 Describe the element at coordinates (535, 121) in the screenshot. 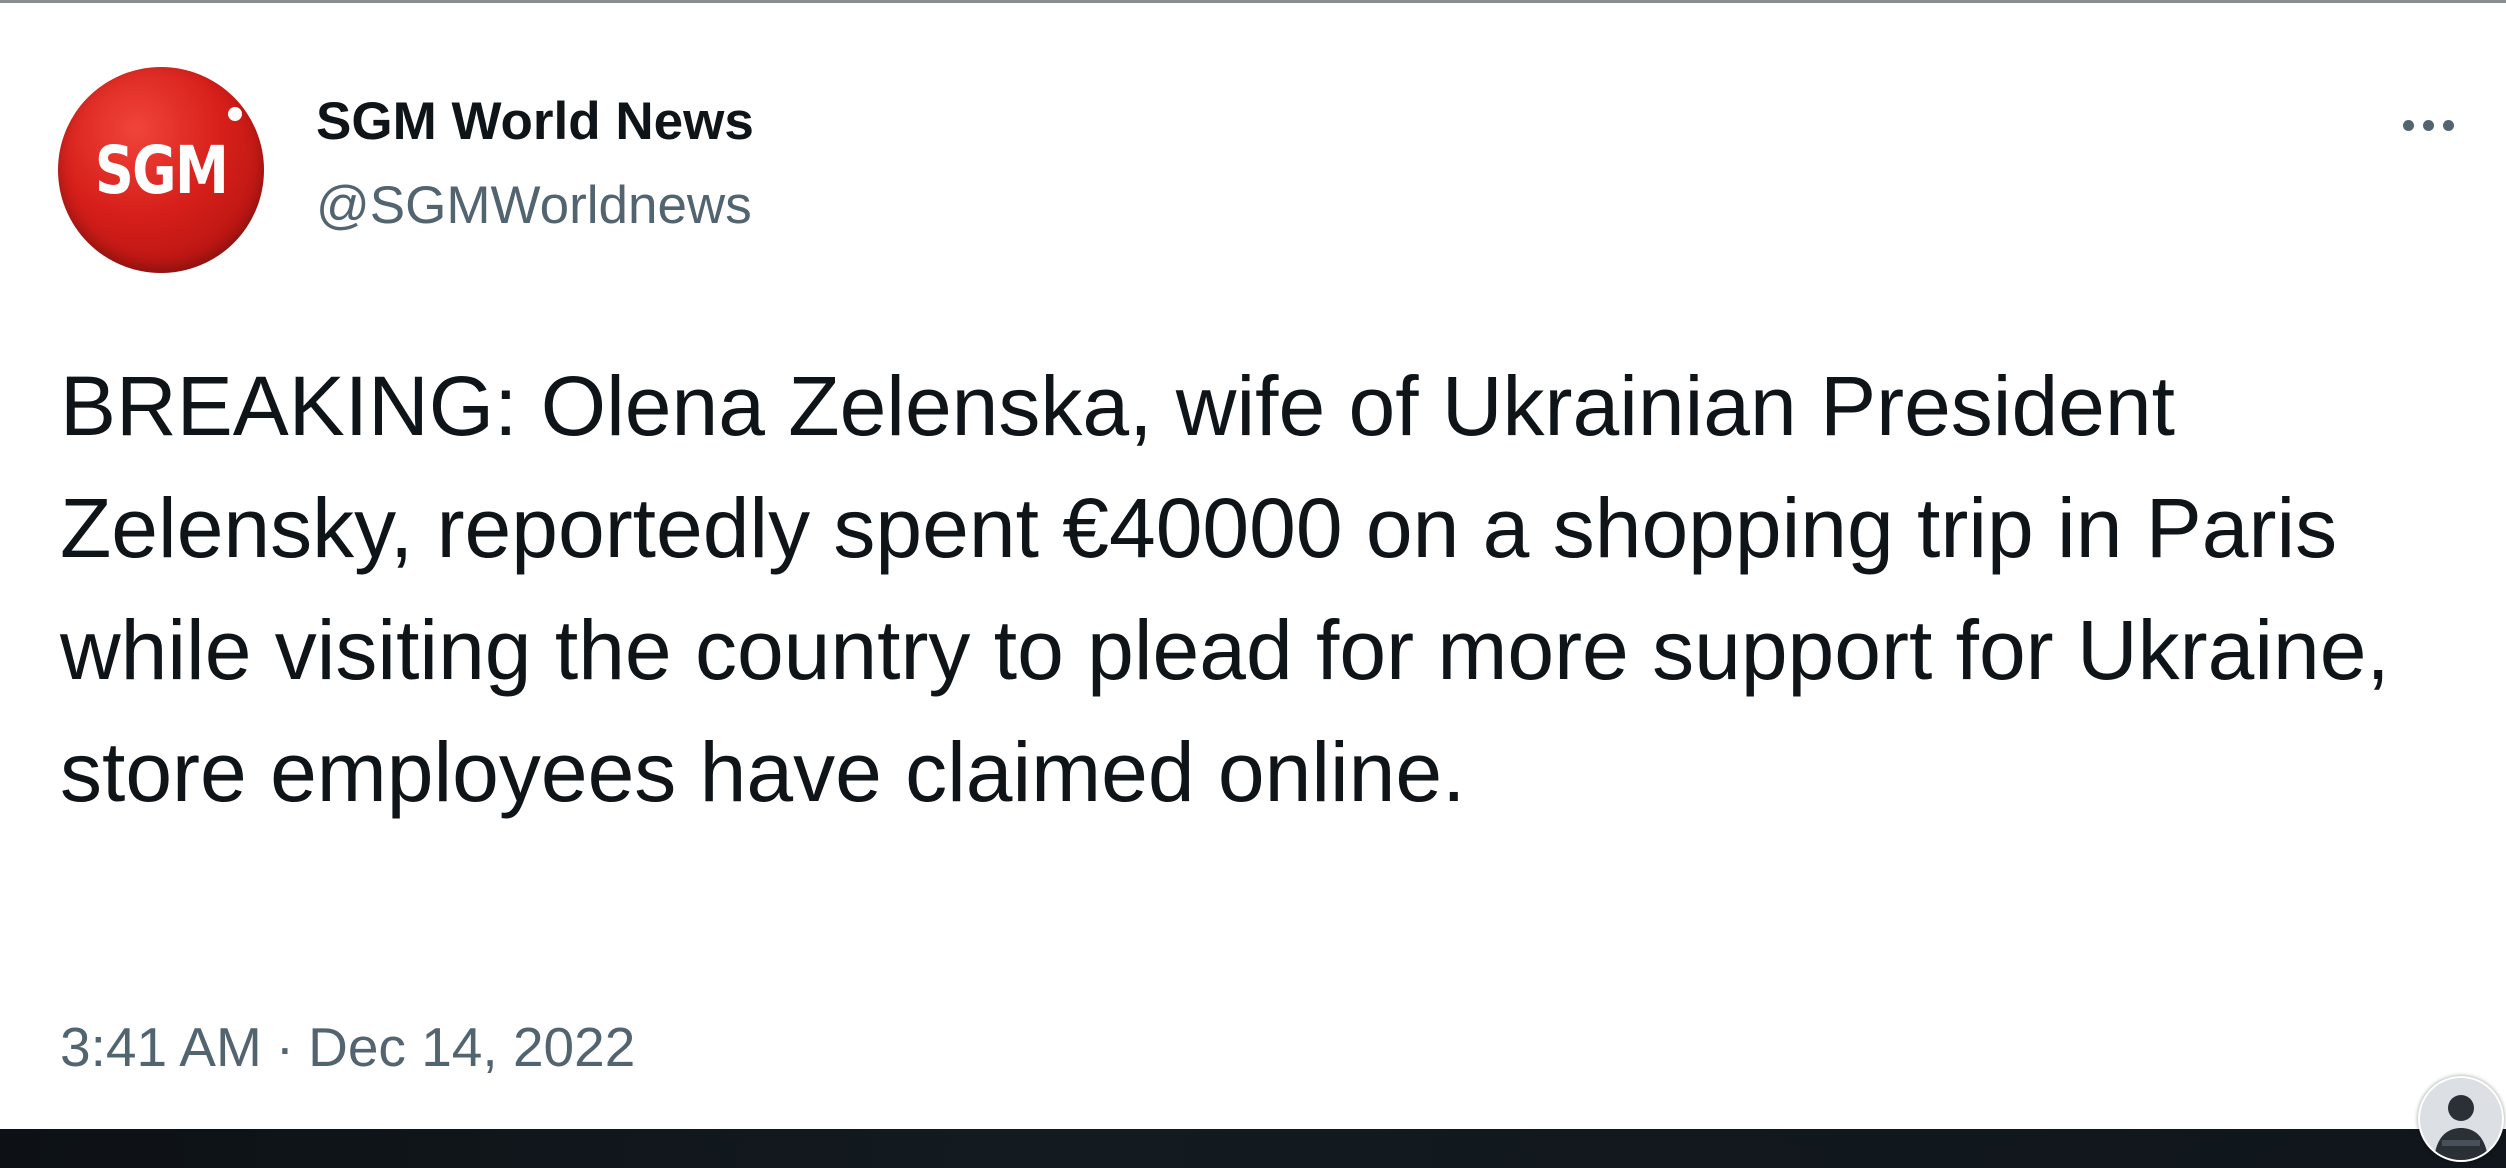

I see `author-display-name: SGM World News` at that location.